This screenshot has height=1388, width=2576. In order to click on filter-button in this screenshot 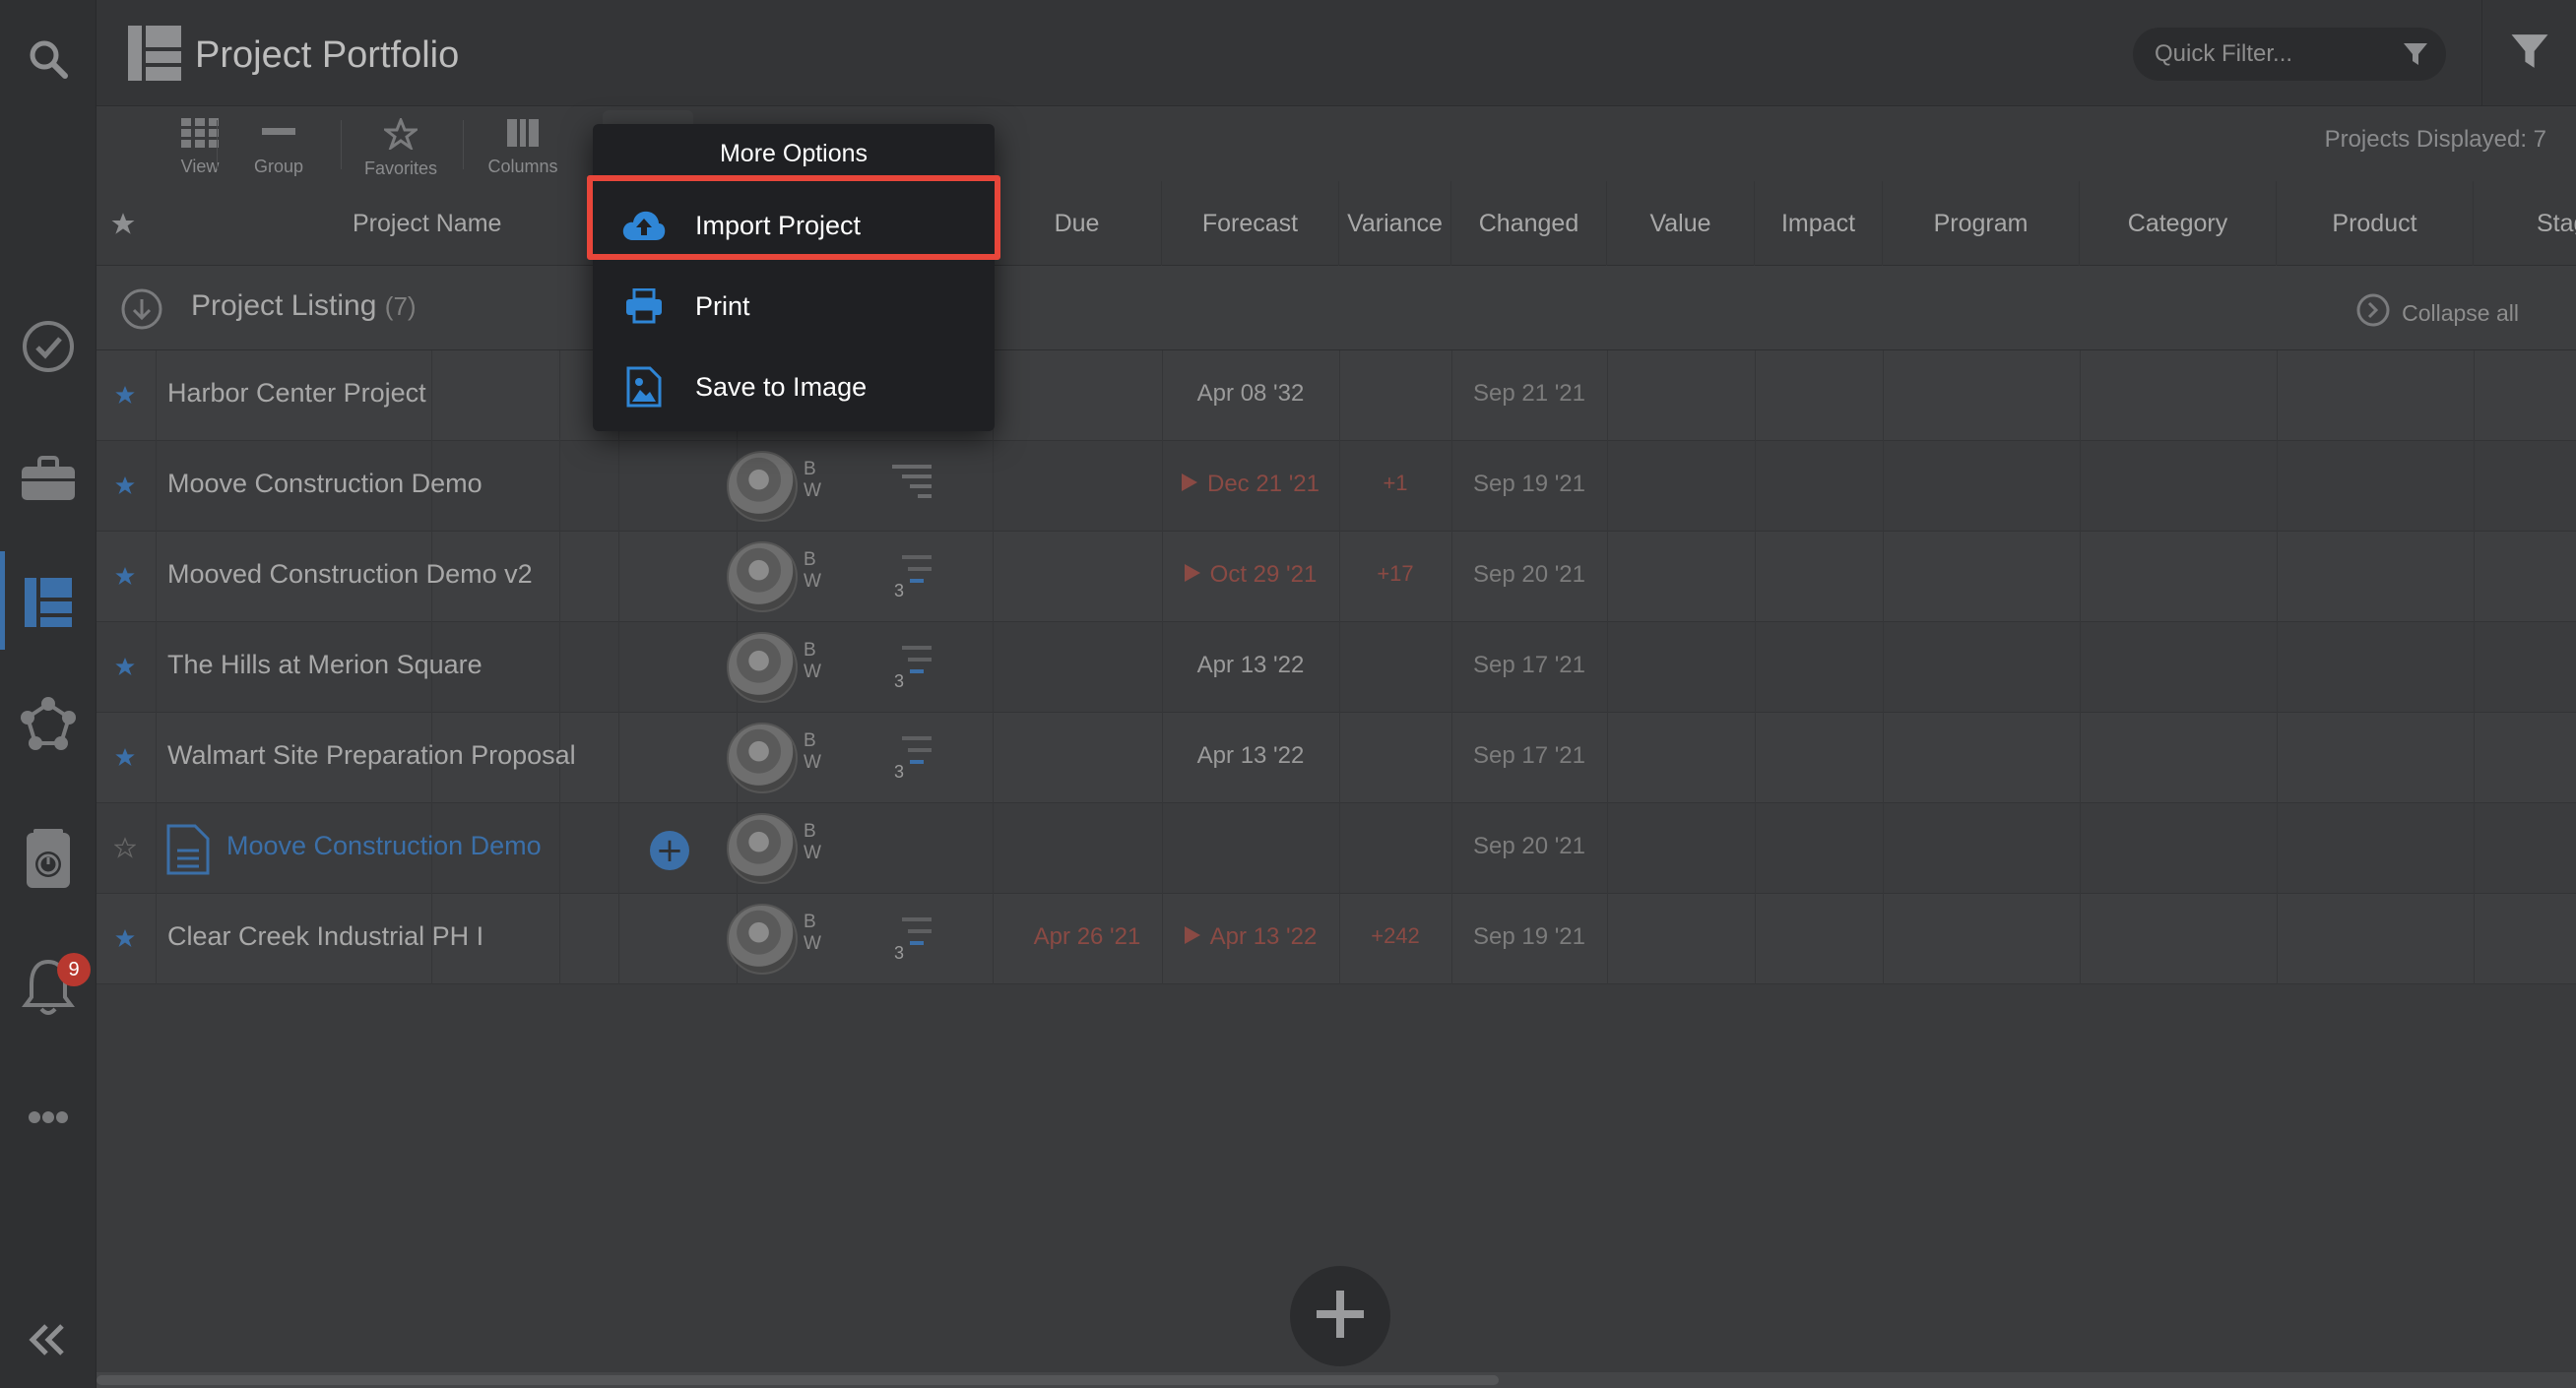, I will do `click(2528, 53)`.